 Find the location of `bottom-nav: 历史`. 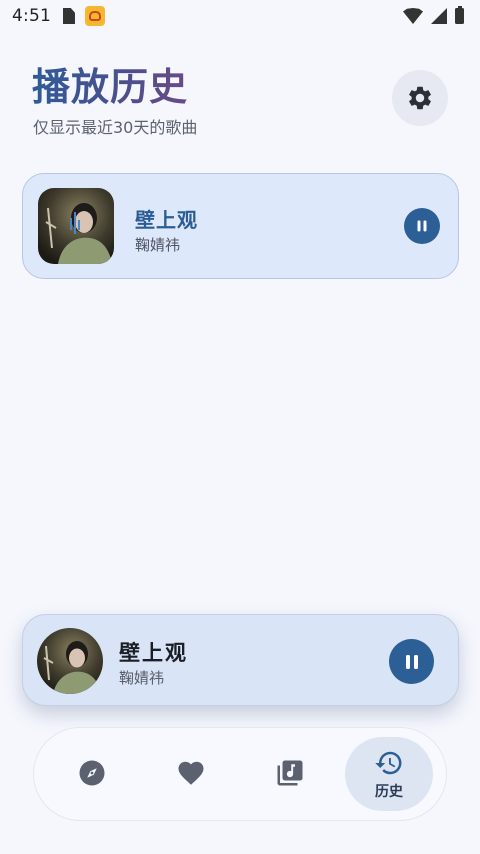

bottom-nav: 历史 is located at coordinates (240, 774).